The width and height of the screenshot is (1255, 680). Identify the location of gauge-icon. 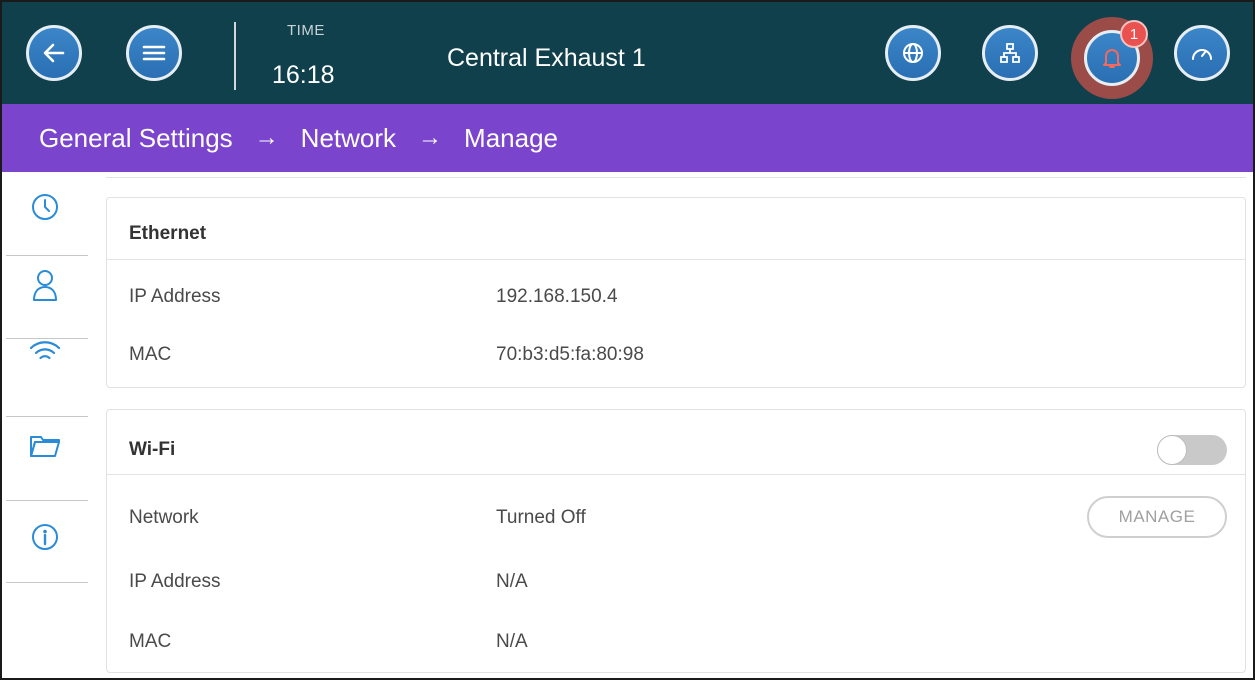
(1202, 53).